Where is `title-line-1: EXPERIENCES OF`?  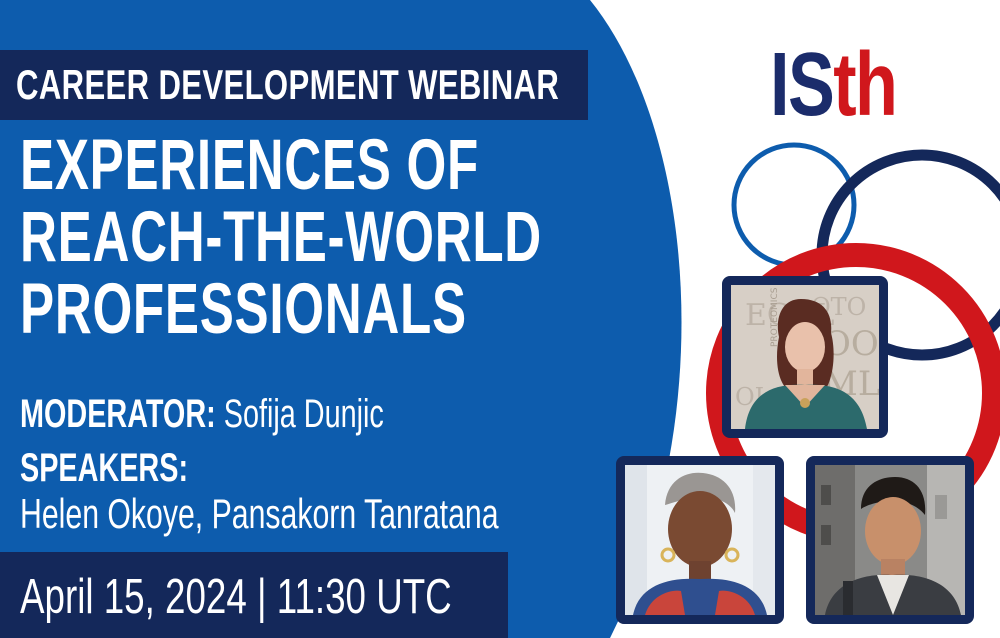
title-line-1: EXPERIENCES OF is located at coordinates (249, 165).